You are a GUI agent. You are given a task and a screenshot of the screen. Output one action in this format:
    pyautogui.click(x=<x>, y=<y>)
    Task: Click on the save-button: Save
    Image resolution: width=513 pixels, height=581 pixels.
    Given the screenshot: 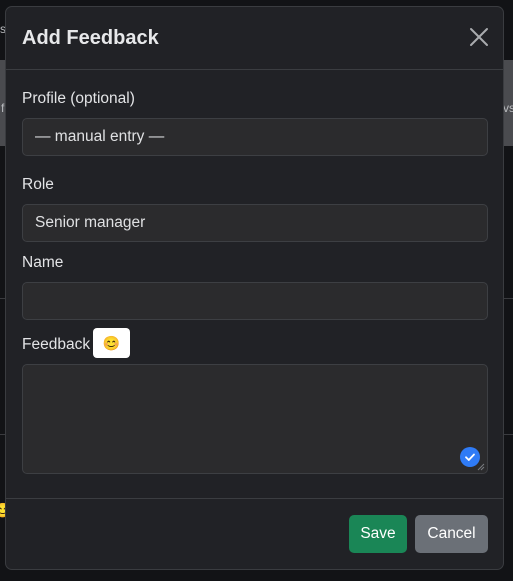 What is the action you would take?
    pyautogui.click(x=378, y=534)
    